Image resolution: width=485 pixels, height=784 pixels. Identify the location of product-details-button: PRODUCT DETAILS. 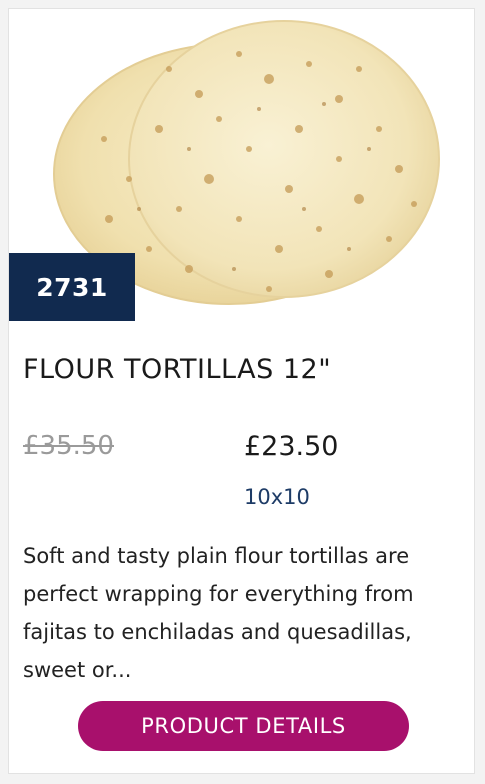
(243, 726).